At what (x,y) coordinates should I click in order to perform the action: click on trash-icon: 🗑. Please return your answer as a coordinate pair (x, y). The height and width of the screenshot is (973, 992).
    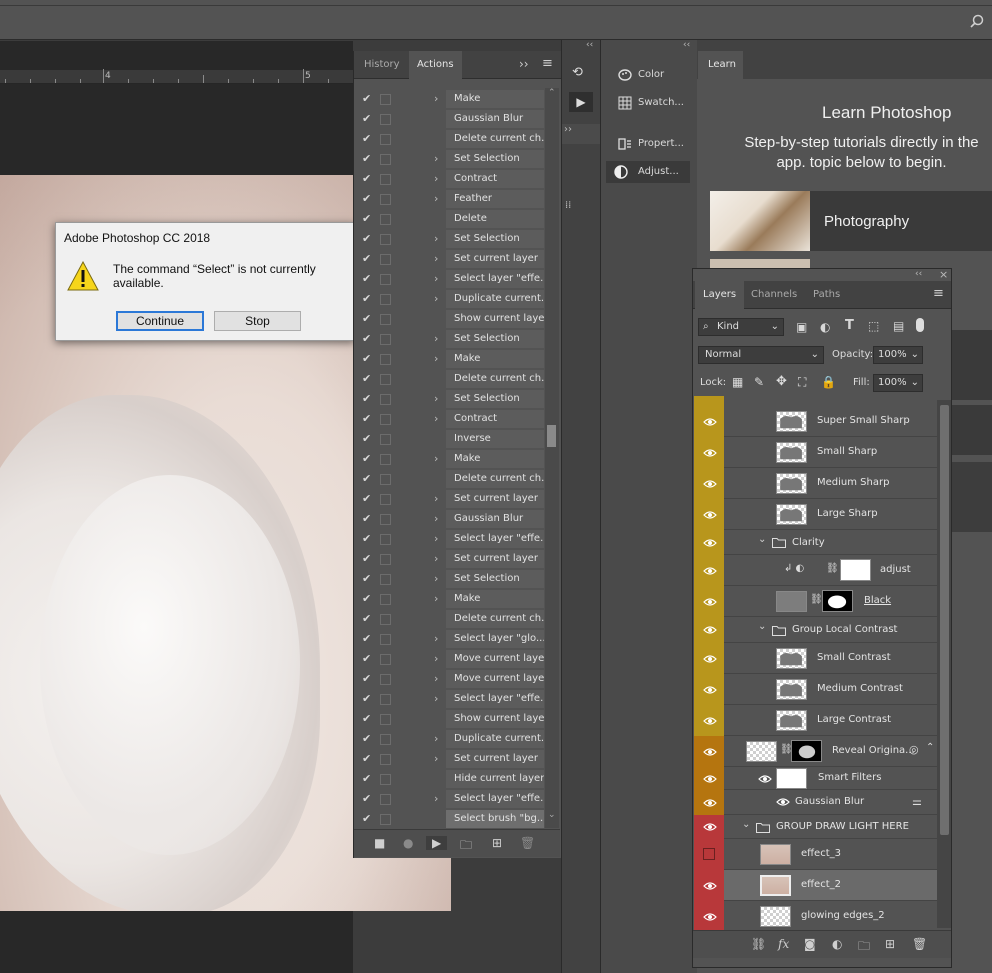
    Looking at the image, I should click on (919, 944).